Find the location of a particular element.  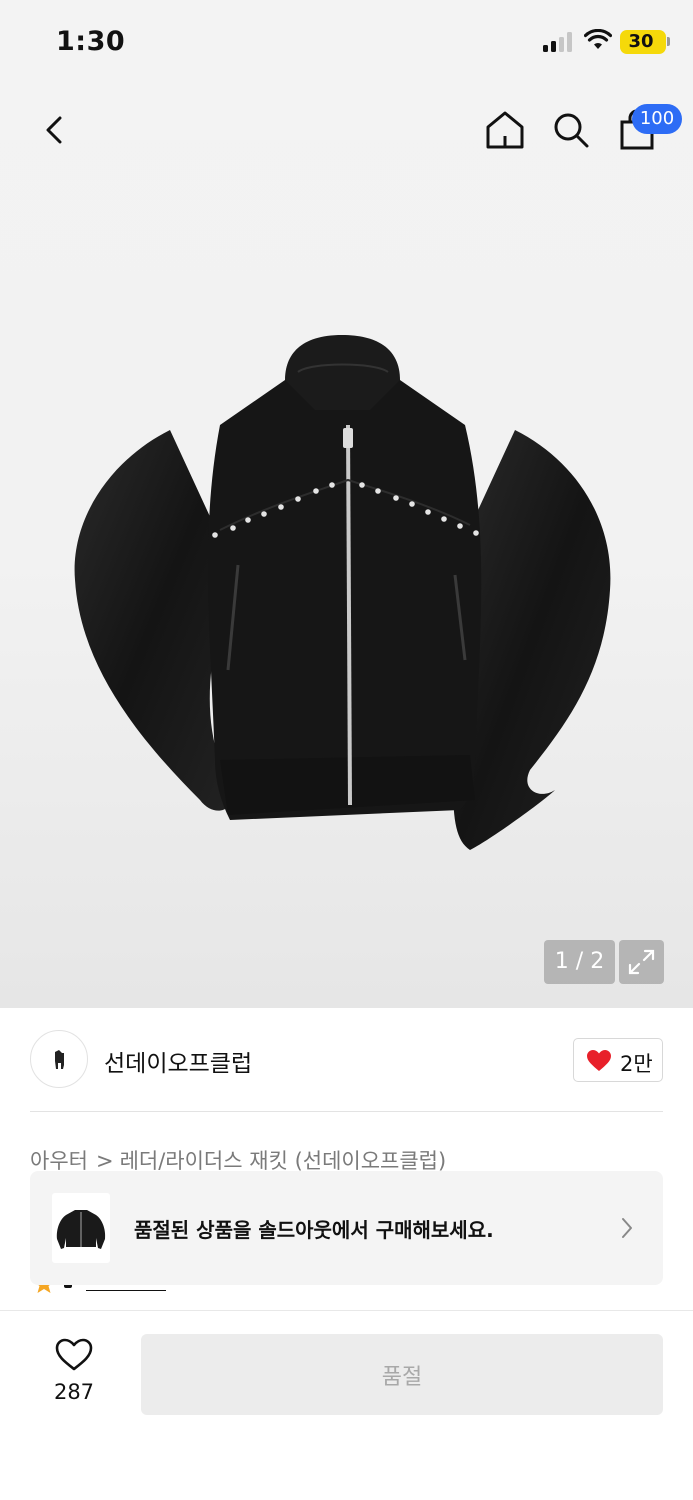

soldout-thumbnail is located at coordinates (81, 1228).